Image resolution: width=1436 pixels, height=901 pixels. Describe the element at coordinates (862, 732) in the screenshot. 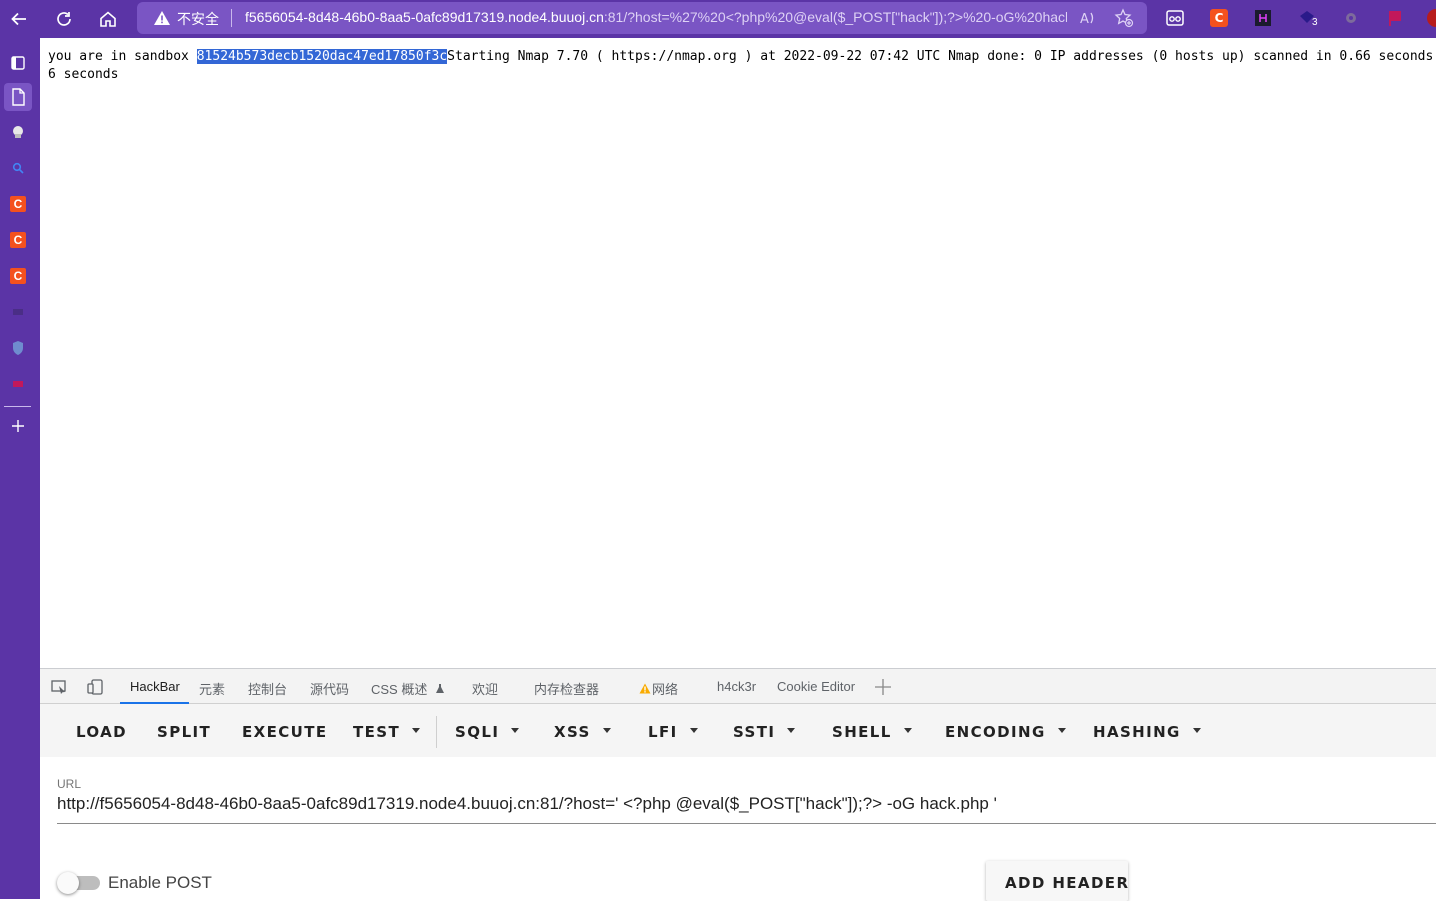

I see `shell-label: SHELL` at that location.